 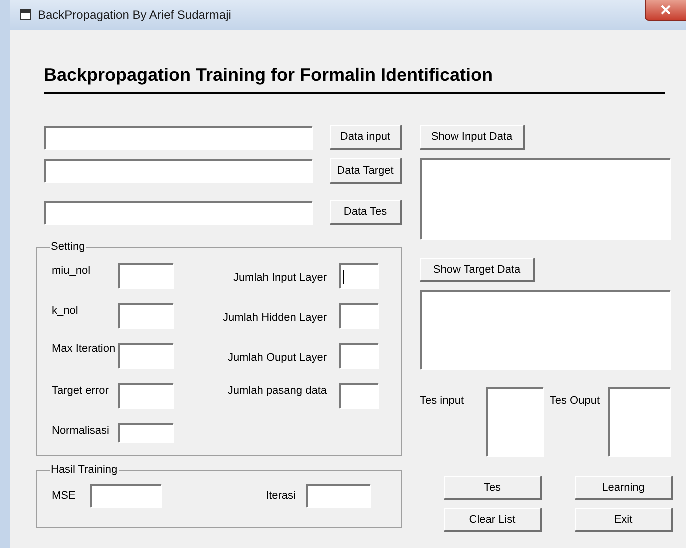 What do you see at coordinates (81, 391) in the screenshot?
I see `field-label: Target error` at bounding box center [81, 391].